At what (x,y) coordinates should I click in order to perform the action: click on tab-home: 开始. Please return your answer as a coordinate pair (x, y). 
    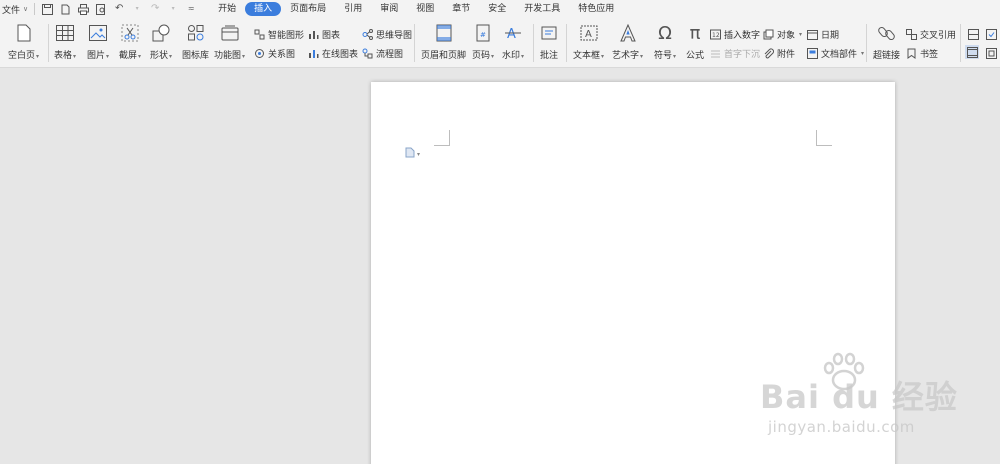
    Looking at the image, I should click on (227, 9).